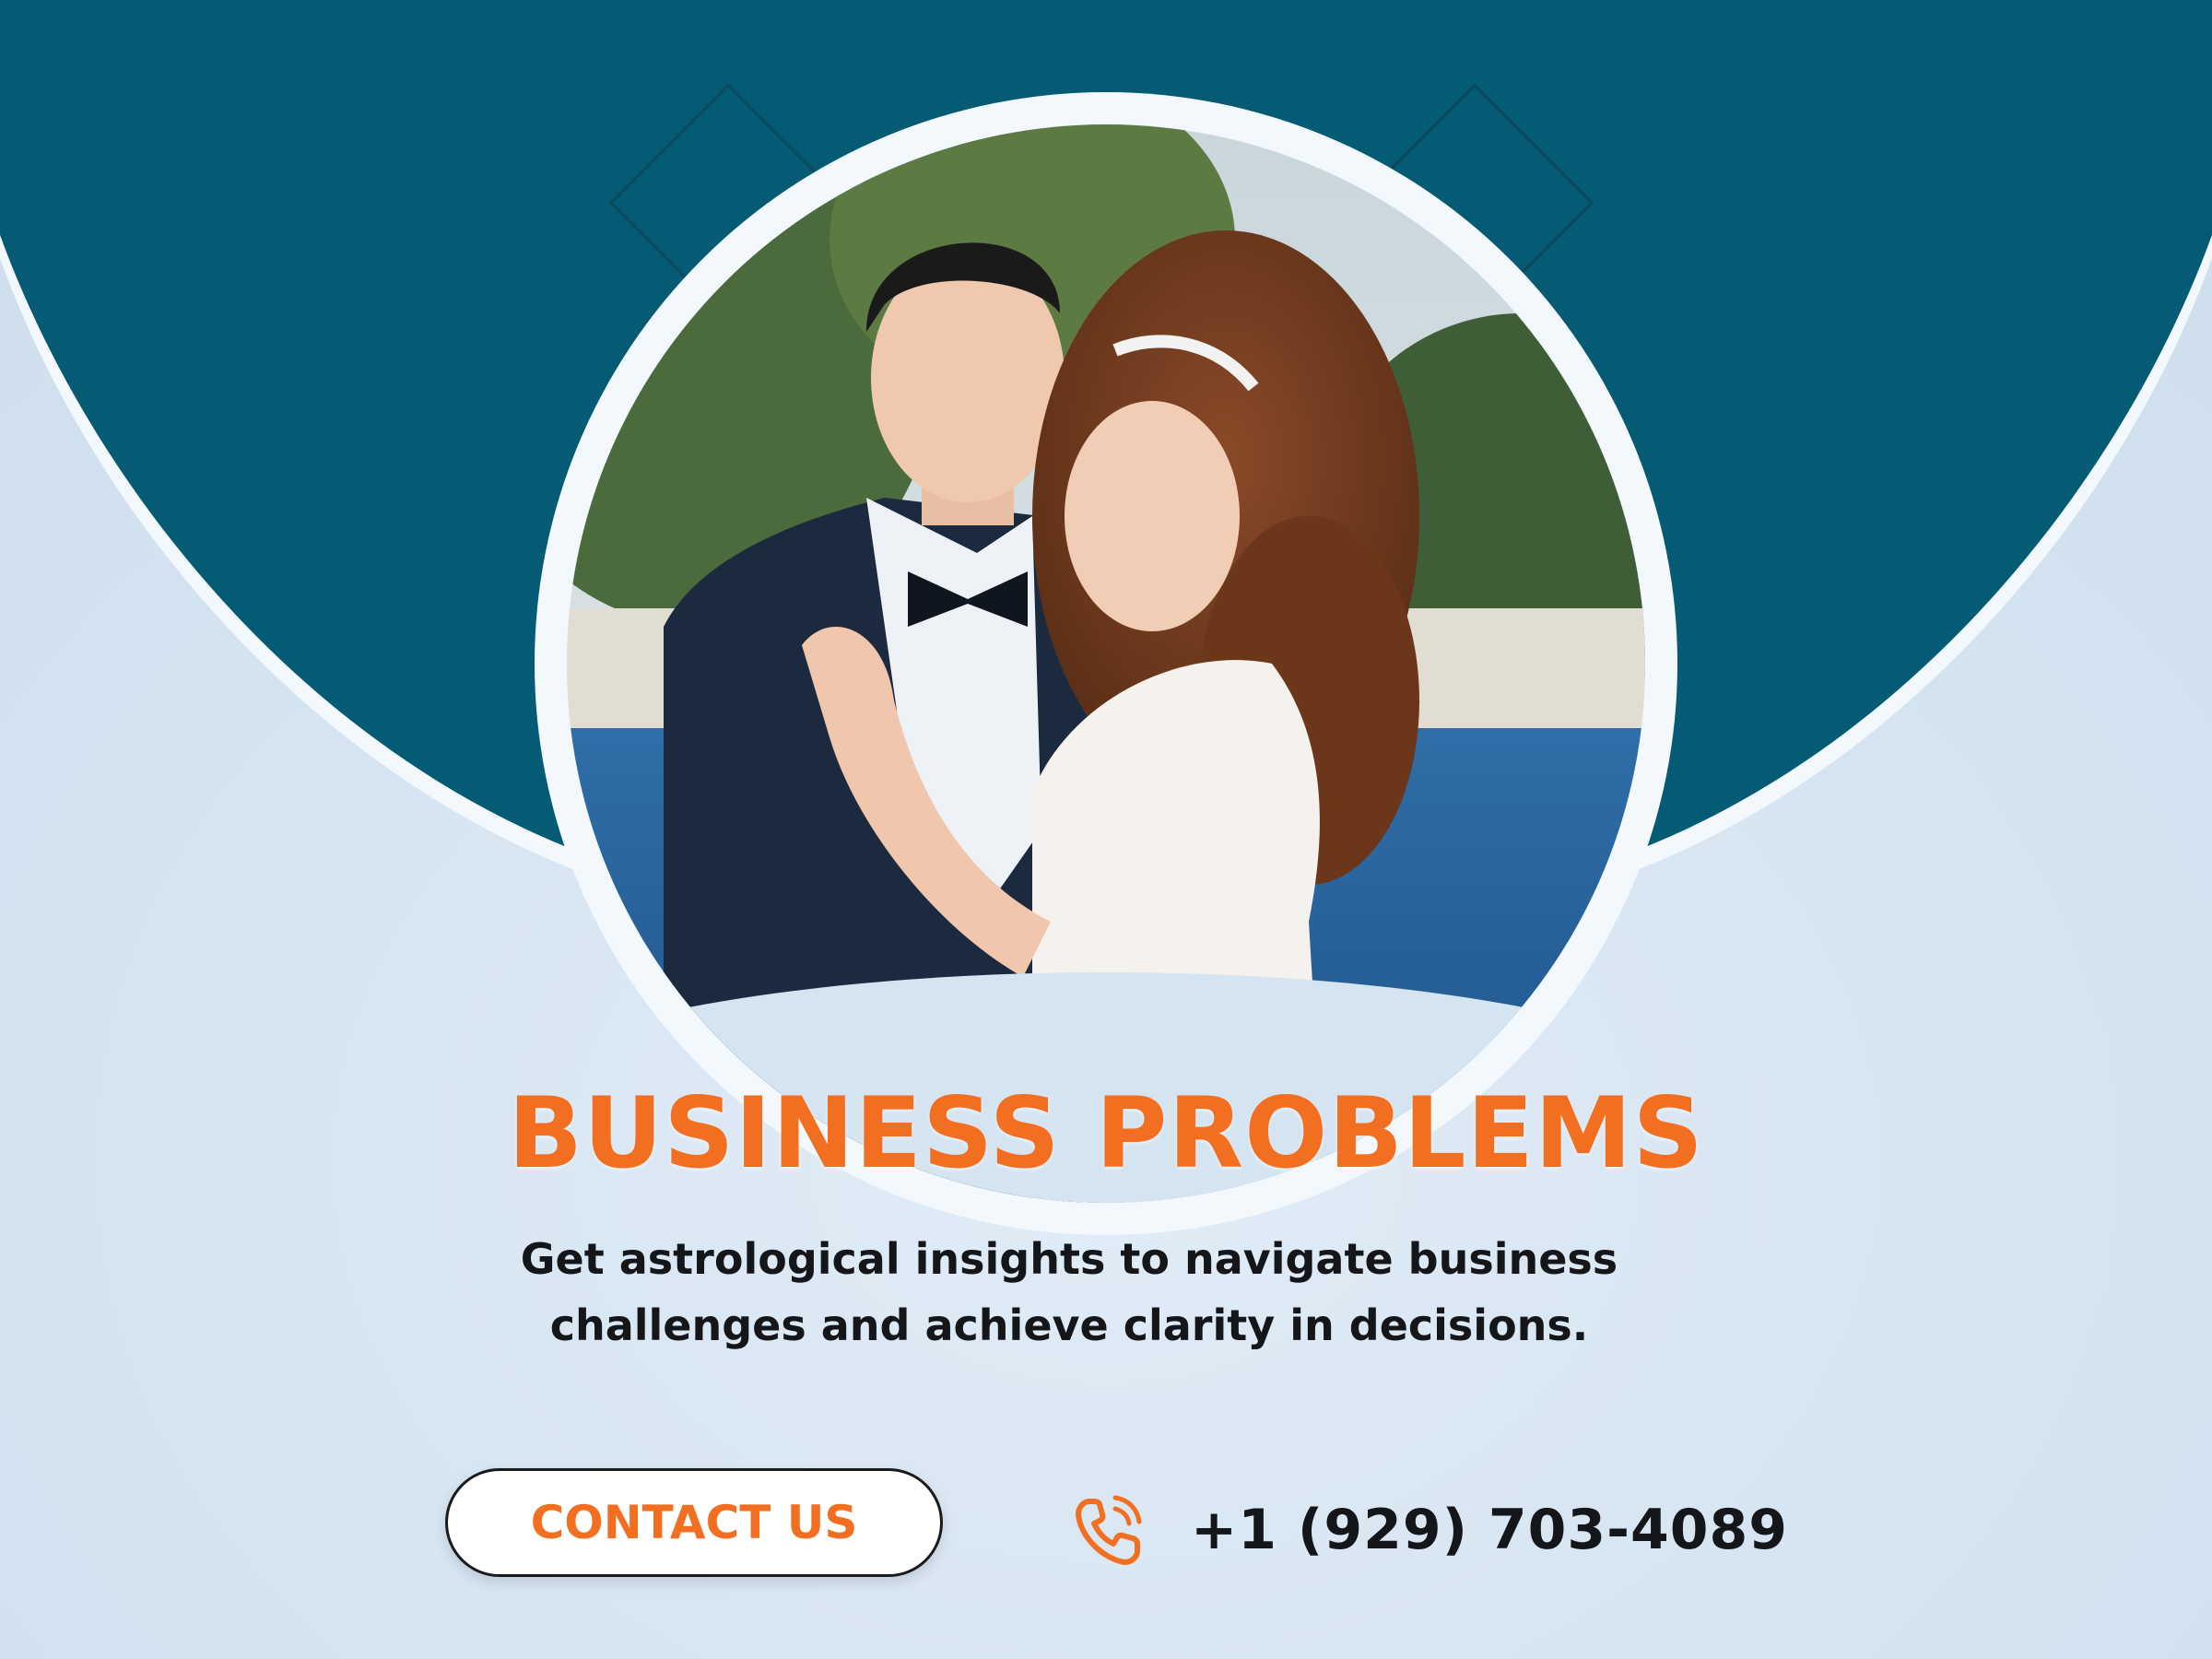 This screenshot has width=2212, height=1659. What do you see at coordinates (1109, 1530) in the screenshot?
I see `phone-icon` at bounding box center [1109, 1530].